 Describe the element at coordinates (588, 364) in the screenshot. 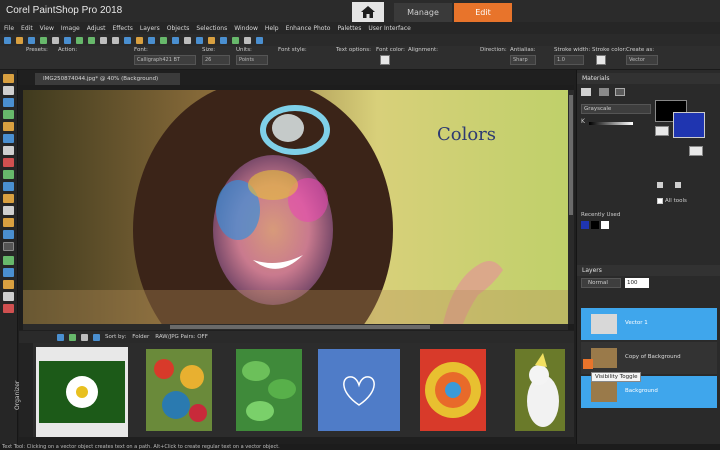

I see `visibility-toggle-eye-icon` at that location.